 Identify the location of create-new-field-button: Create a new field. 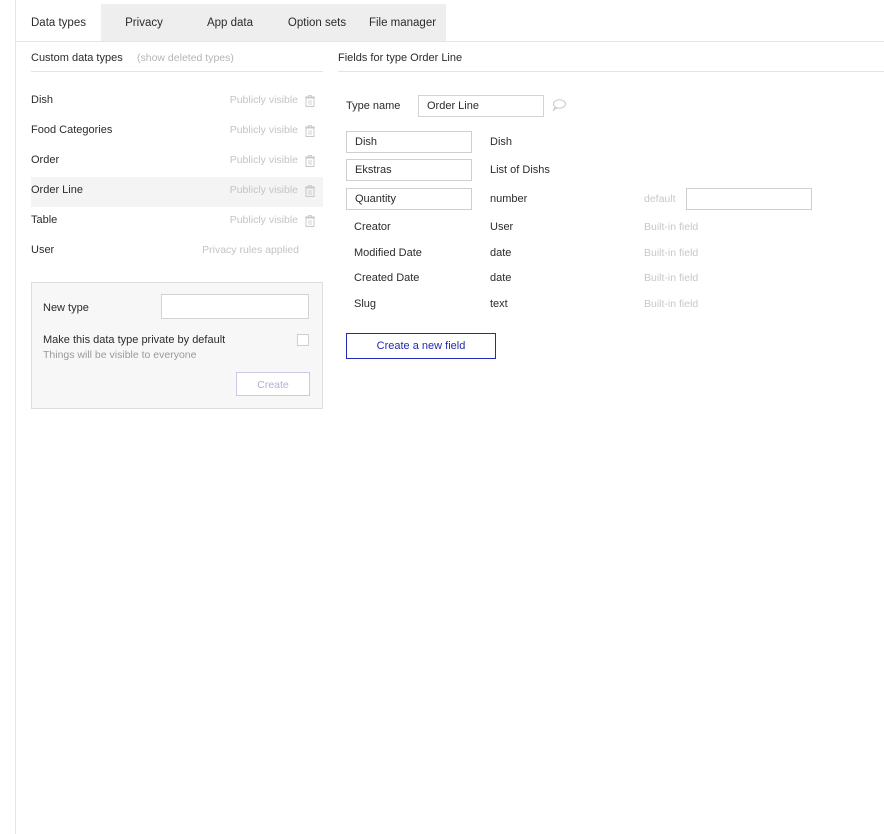
(421, 346).